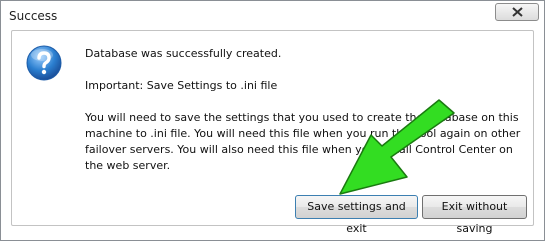 The height and width of the screenshot is (241, 545). I want to click on close-button, so click(517, 12).